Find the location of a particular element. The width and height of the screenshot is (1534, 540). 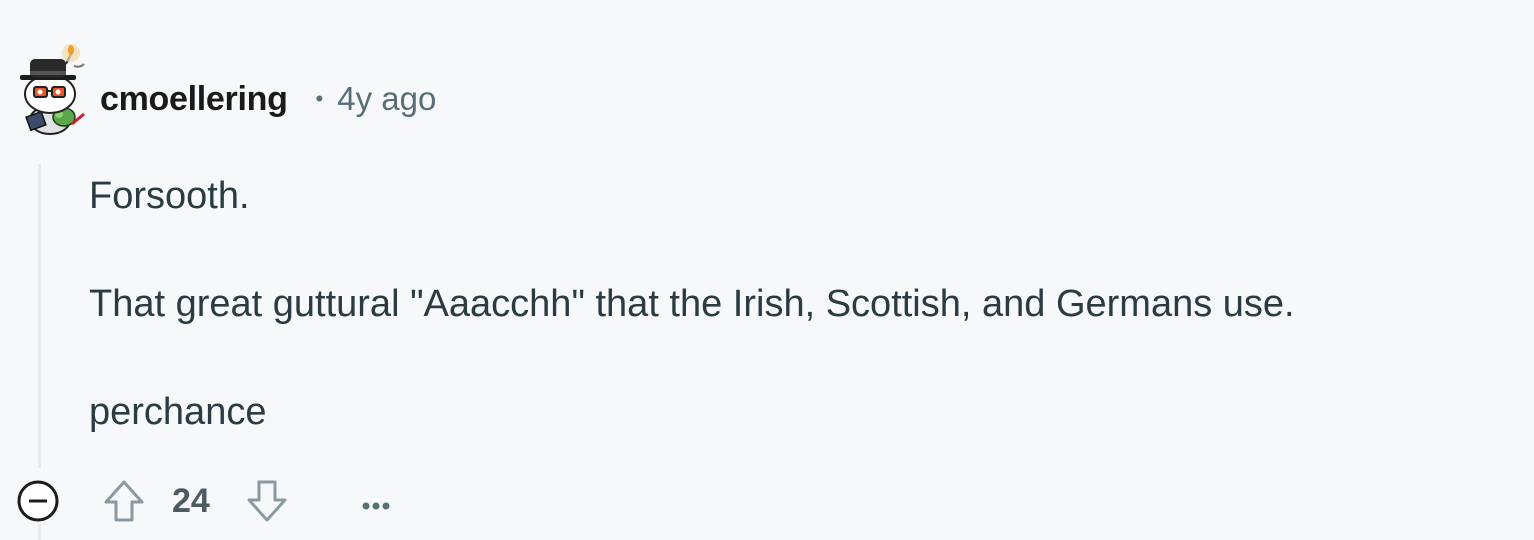

downvote-arrow-icon is located at coordinates (267, 501).